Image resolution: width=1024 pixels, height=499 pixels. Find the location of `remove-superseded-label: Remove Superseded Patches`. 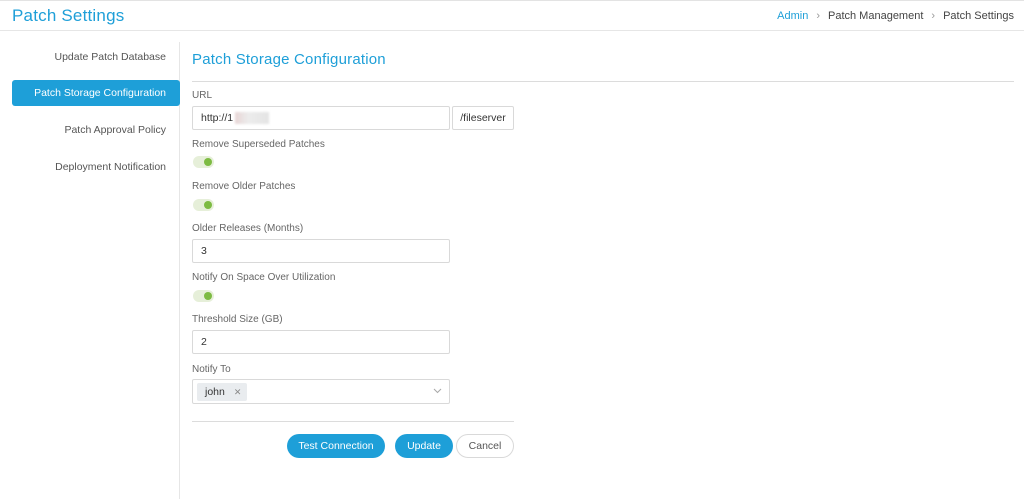

remove-superseded-label: Remove Superseded Patches is located at coordinates (258, 144).